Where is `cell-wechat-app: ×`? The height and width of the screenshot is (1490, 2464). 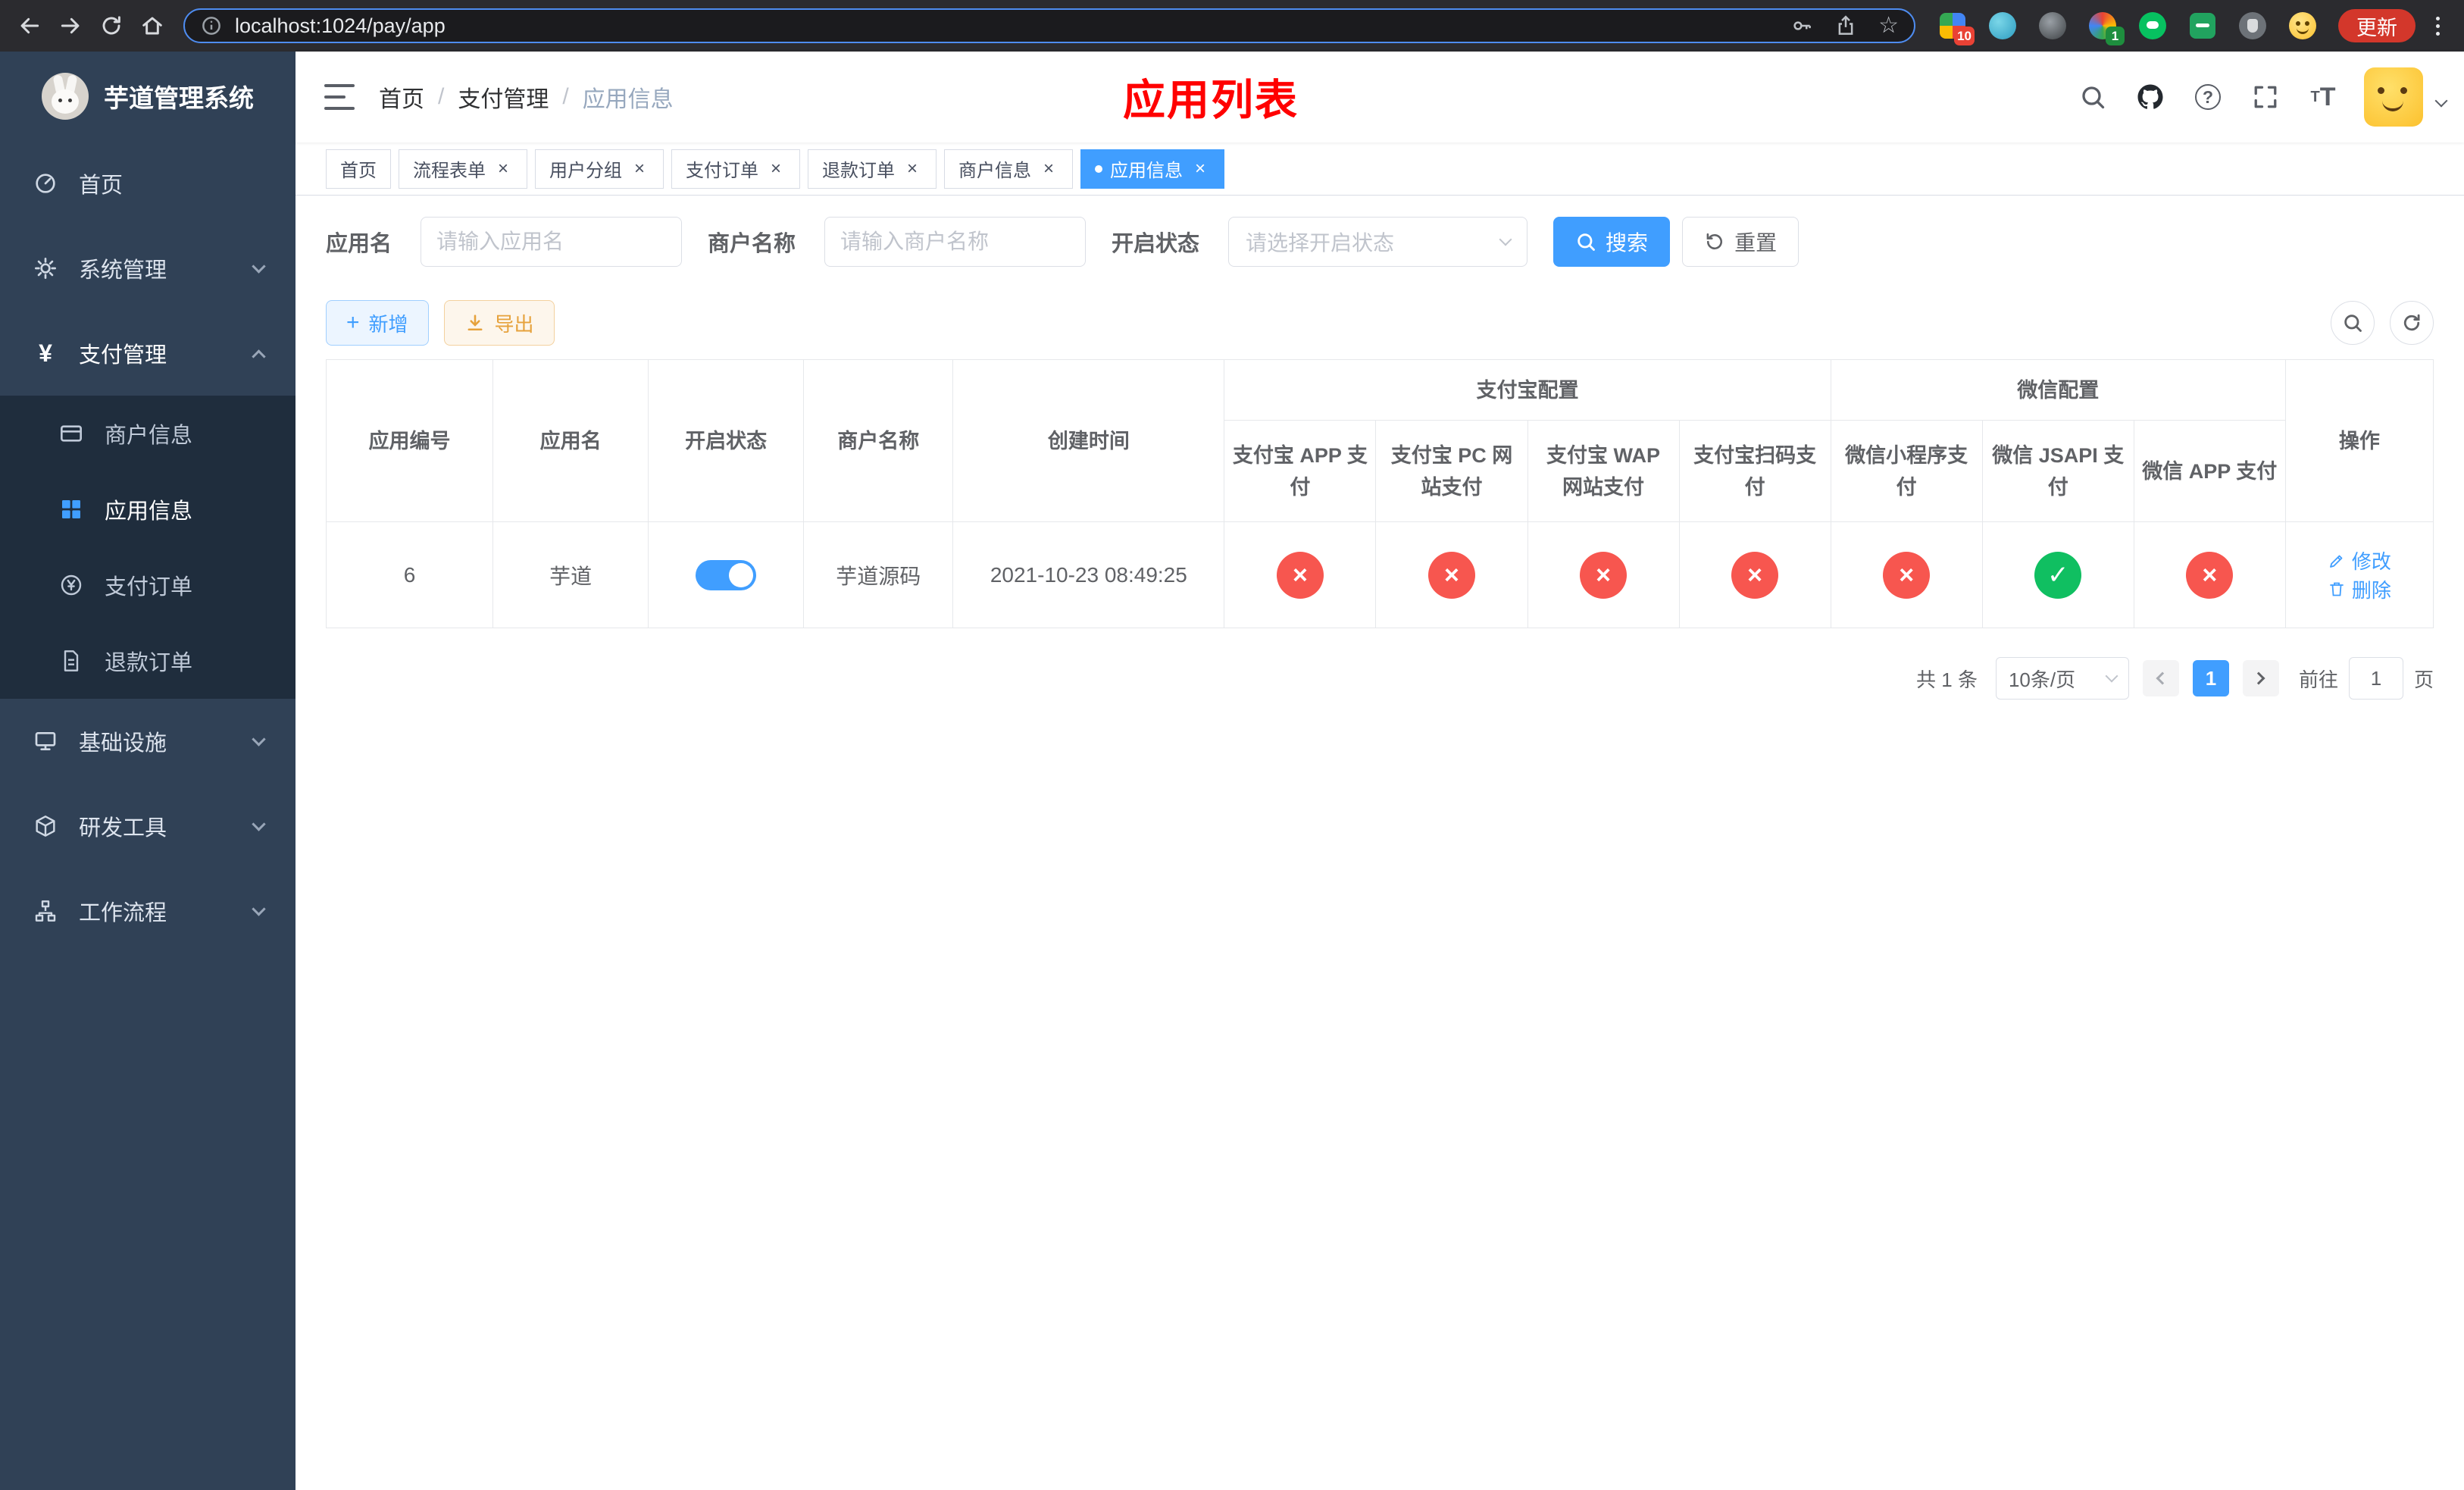
cell-wechat-app: × is located at coordinates (2209, 575).